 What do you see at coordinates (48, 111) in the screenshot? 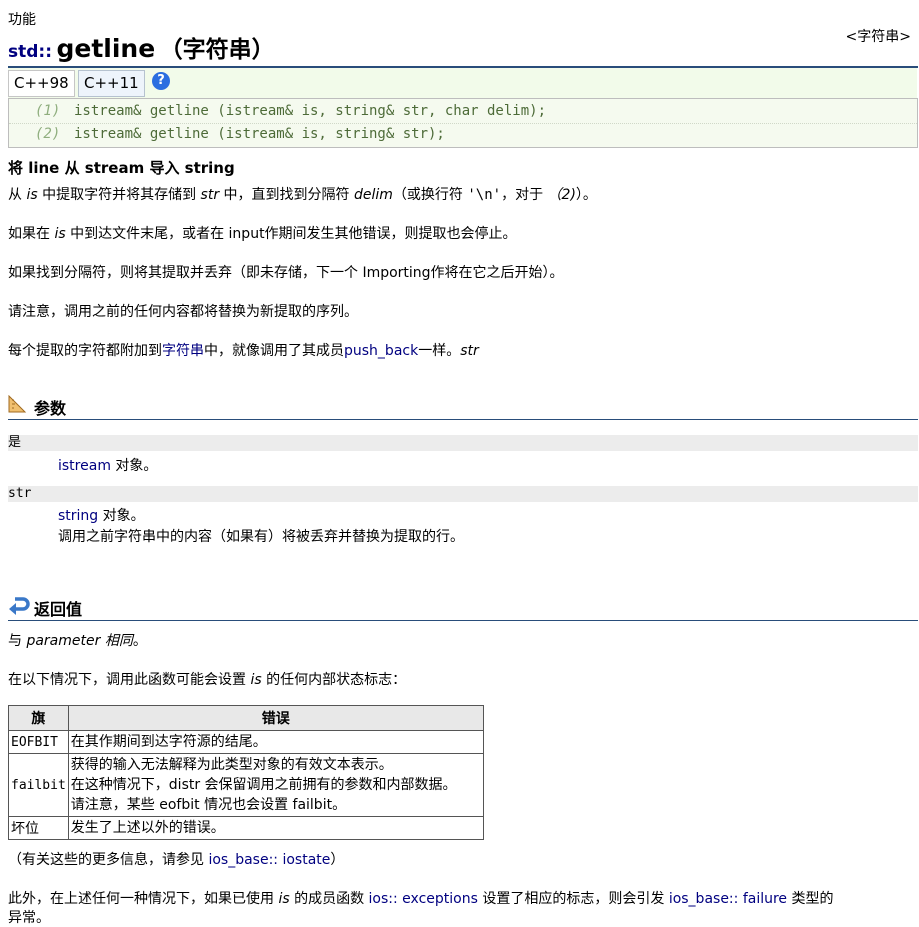
I see `declaration-number: (1)` at bounding box center [48, 111].